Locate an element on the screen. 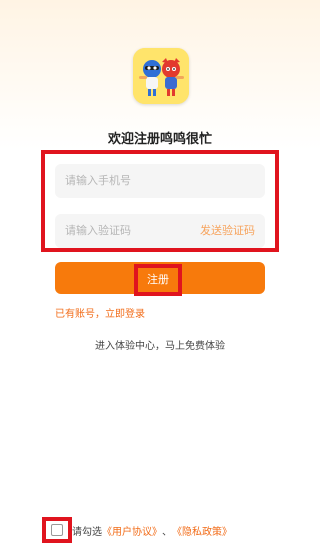 The height and width of the screenshot is (550, 320). agreement-row: 请勾选 《用户协议》 、 《隐私政策》 is located at coordinates (137, 530).